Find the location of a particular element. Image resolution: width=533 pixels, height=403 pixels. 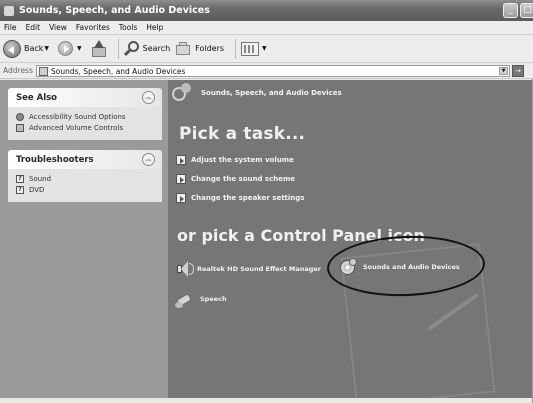

pick-icon-heading: or pick a Control Panel icon is located at coordinates (301, 235).